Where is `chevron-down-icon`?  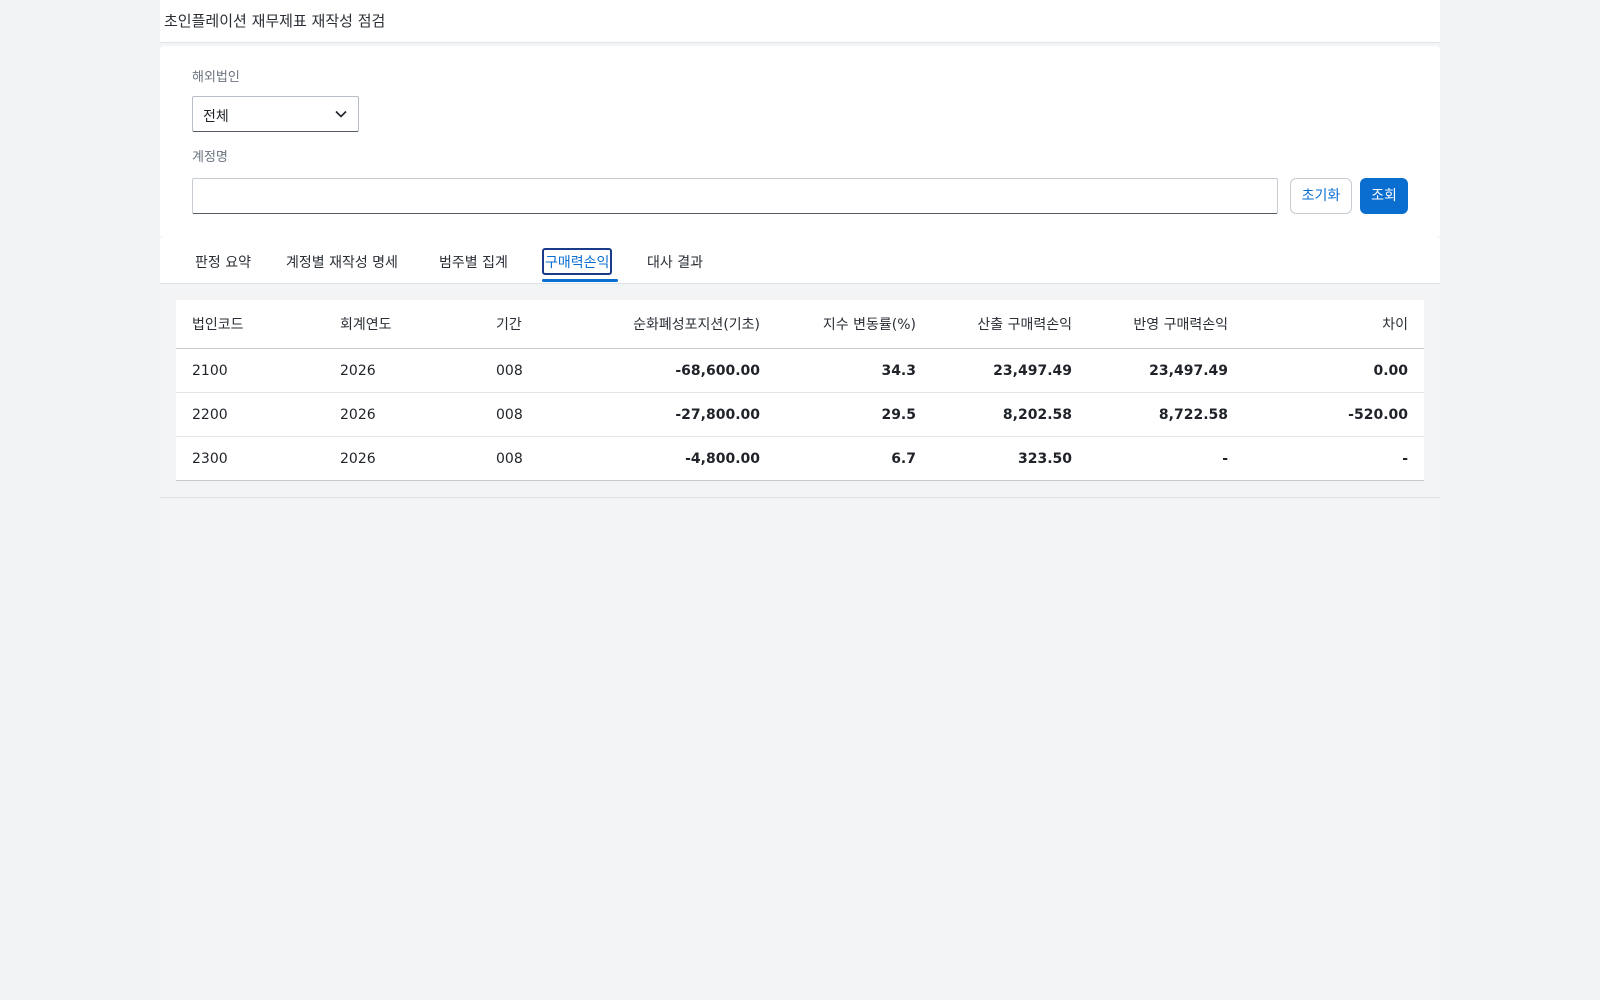 chevron-down-icon is located at coordinates (341, 114).